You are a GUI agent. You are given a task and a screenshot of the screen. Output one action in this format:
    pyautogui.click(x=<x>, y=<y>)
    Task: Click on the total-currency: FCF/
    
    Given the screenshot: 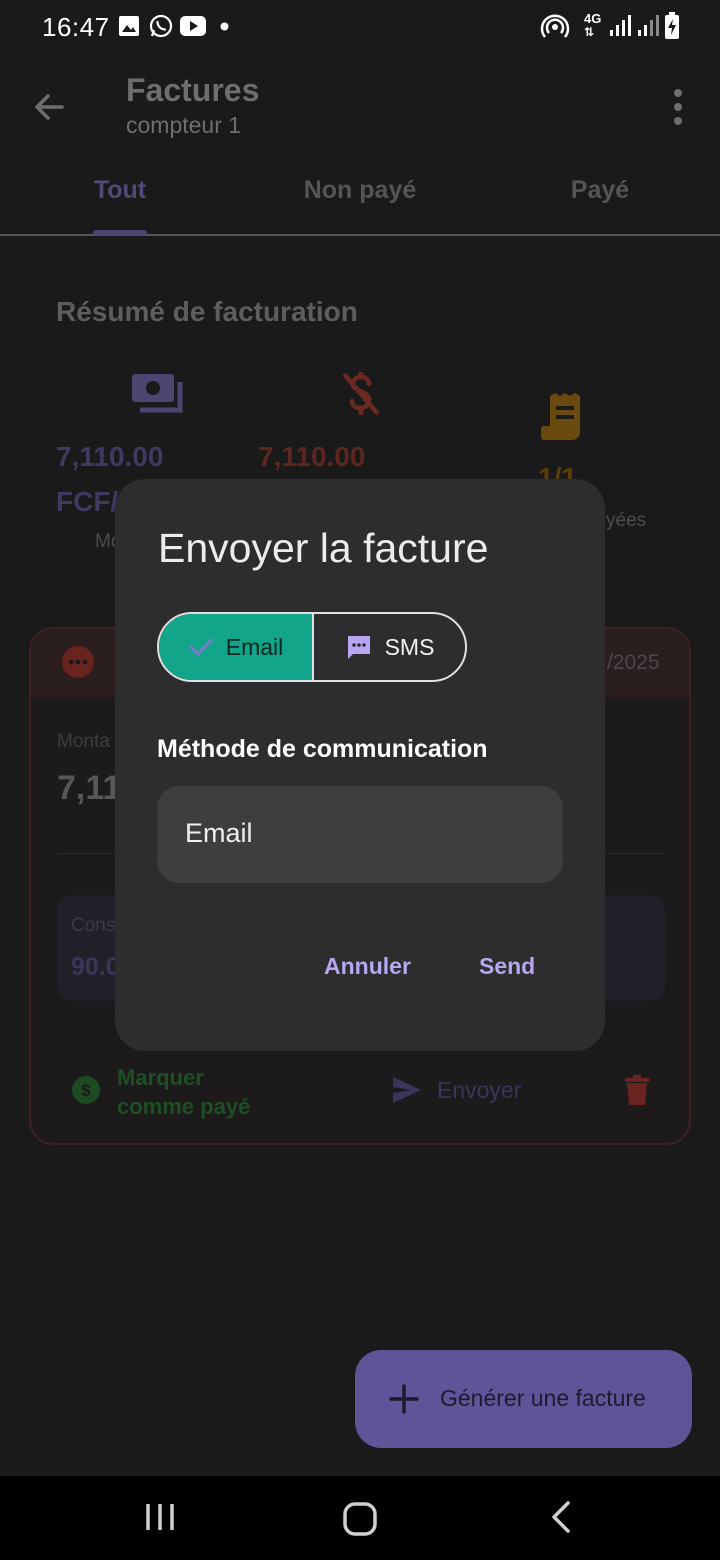 What is the action you would take?
    pyautogui.click(x=87, y=501)
    